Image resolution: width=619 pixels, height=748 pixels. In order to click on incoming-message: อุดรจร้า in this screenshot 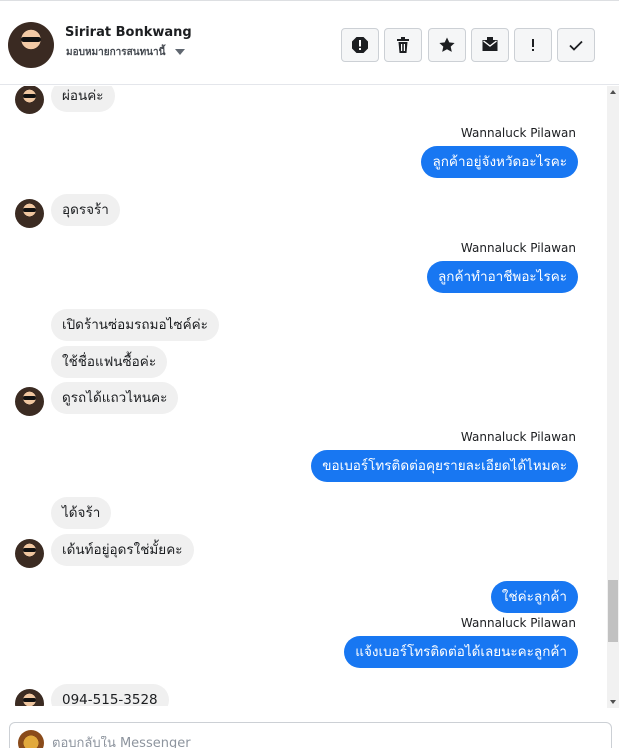, I will do `click(85, 210)`.